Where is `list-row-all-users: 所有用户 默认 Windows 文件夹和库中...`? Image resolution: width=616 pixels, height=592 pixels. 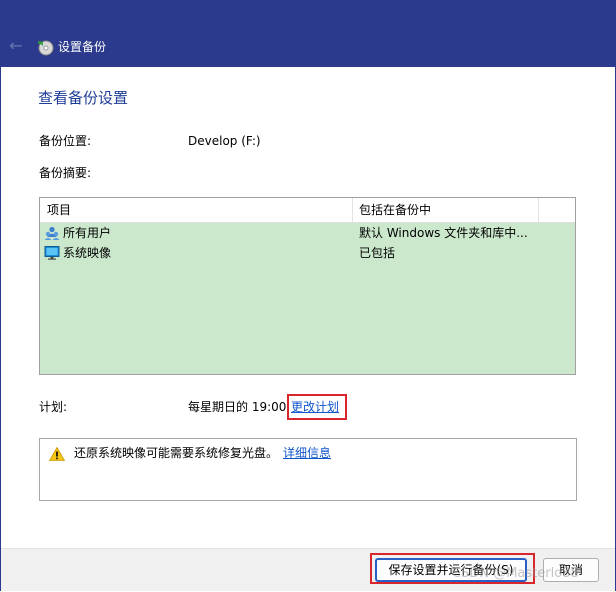
list-row-all-users: 所有用户 默认 Windows 文件夹和库中... is located at coordinates (307, 233).